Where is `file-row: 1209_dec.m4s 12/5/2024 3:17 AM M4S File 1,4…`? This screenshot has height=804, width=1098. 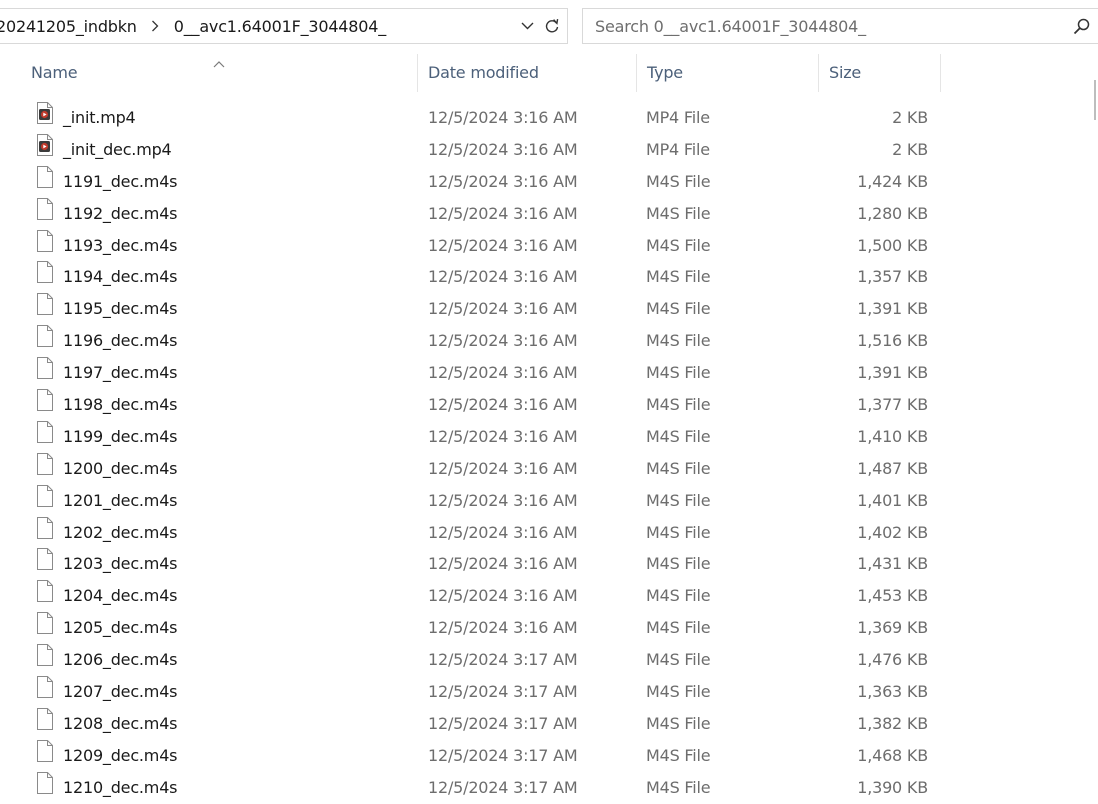 file-row: 1209_dec.m4s 12/5/2024 3:17 AM M4S File 1,4… is located at coordinates (545, 755).